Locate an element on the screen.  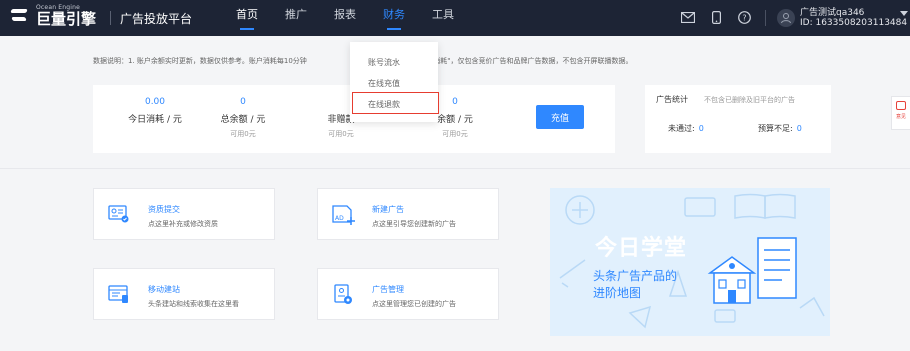
feedback-label: 意见 is located at coordinates (900, 117).